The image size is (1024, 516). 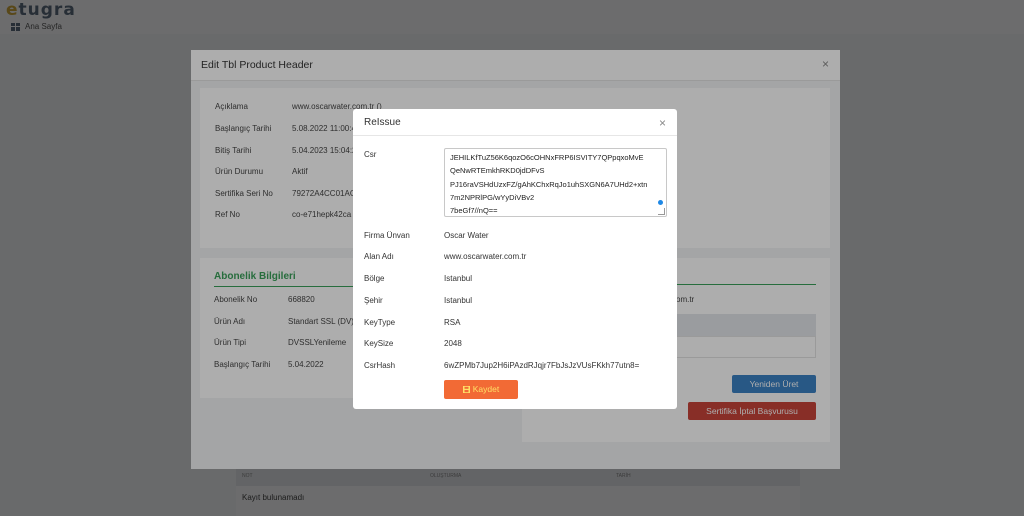 What do you see at coordinates (515, 135) in the screenshot?
I see `modal-divider` at bounding box center [515, 135].